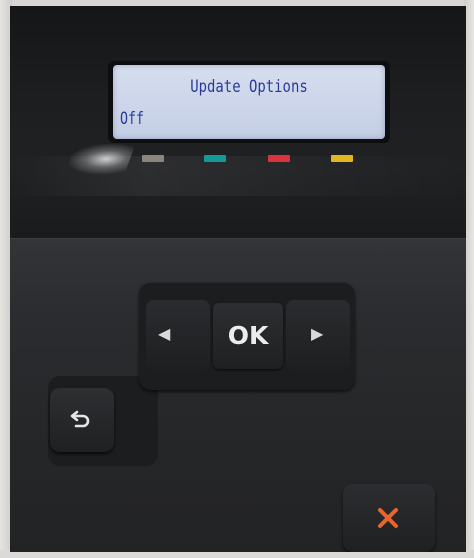 This screenshot has width=474, height=558. I want to click on light-glare, so click(100, 159).